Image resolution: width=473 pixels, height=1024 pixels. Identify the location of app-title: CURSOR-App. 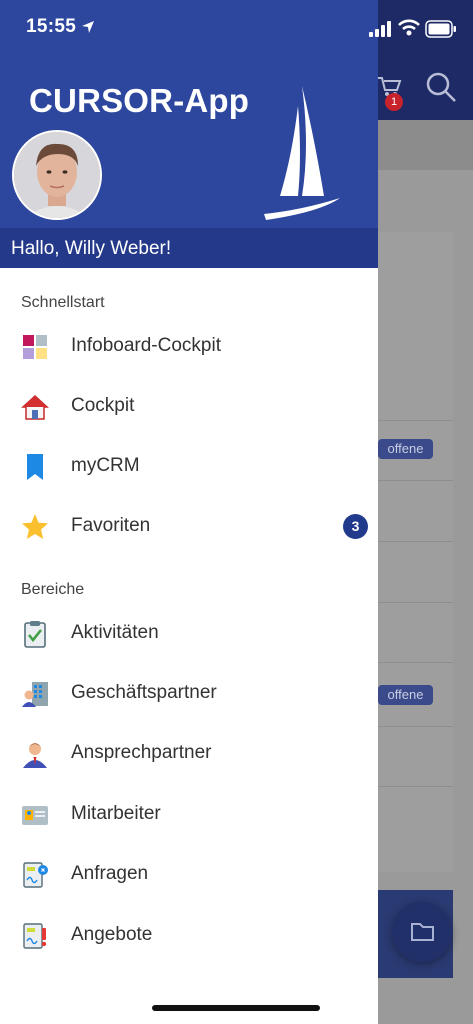
(139, 100).